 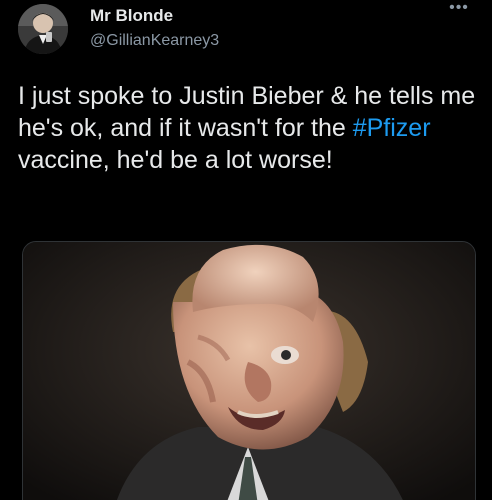 What do you see at coordinates (175, 160) in the screenshot?
I see `tweet-text-after: vaccine, he'd be a lot worse!` at bounding box center [175, 160].